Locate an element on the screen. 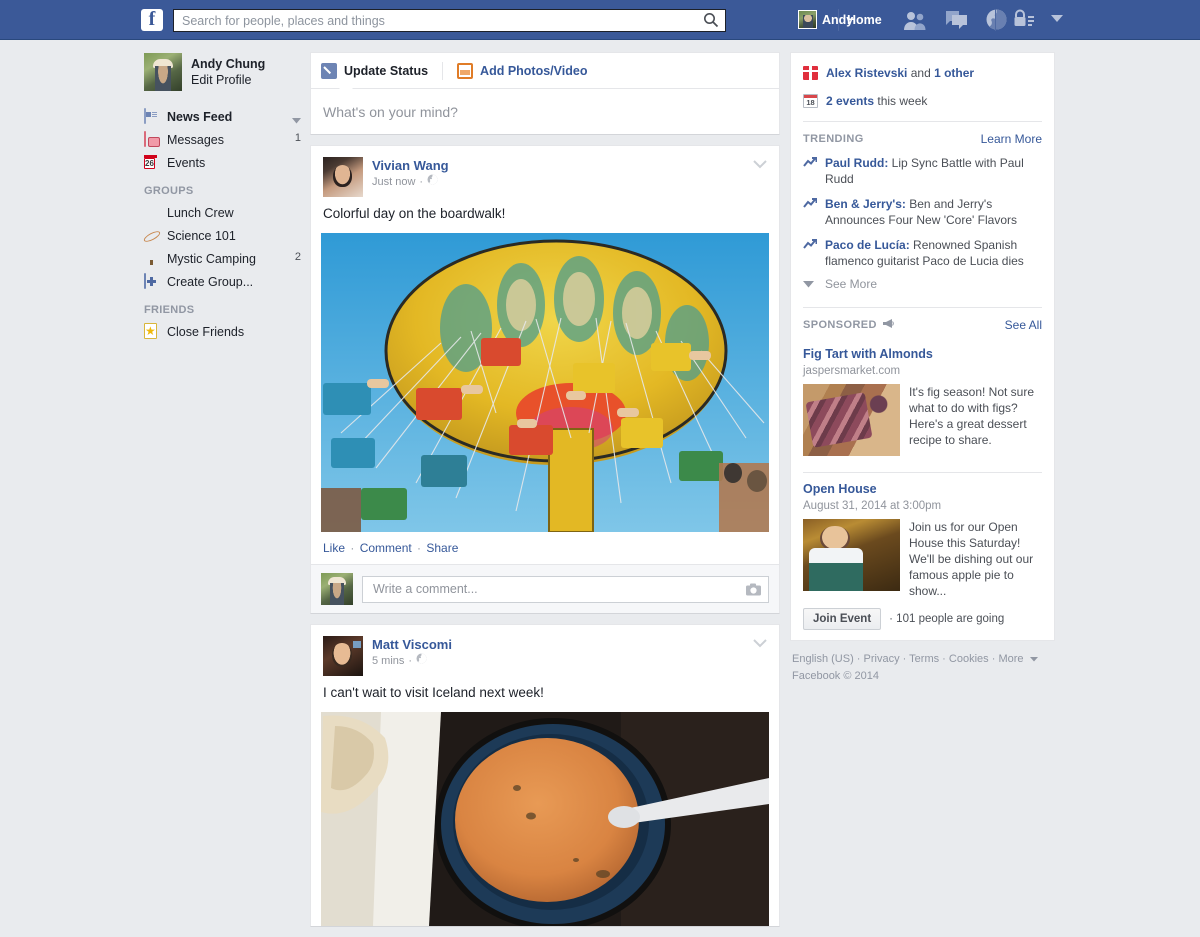 Image resolution: width=1200 pixels, height=937 pixels. post-author-name: Matt Viscomi is located at coordinates (412, 644).